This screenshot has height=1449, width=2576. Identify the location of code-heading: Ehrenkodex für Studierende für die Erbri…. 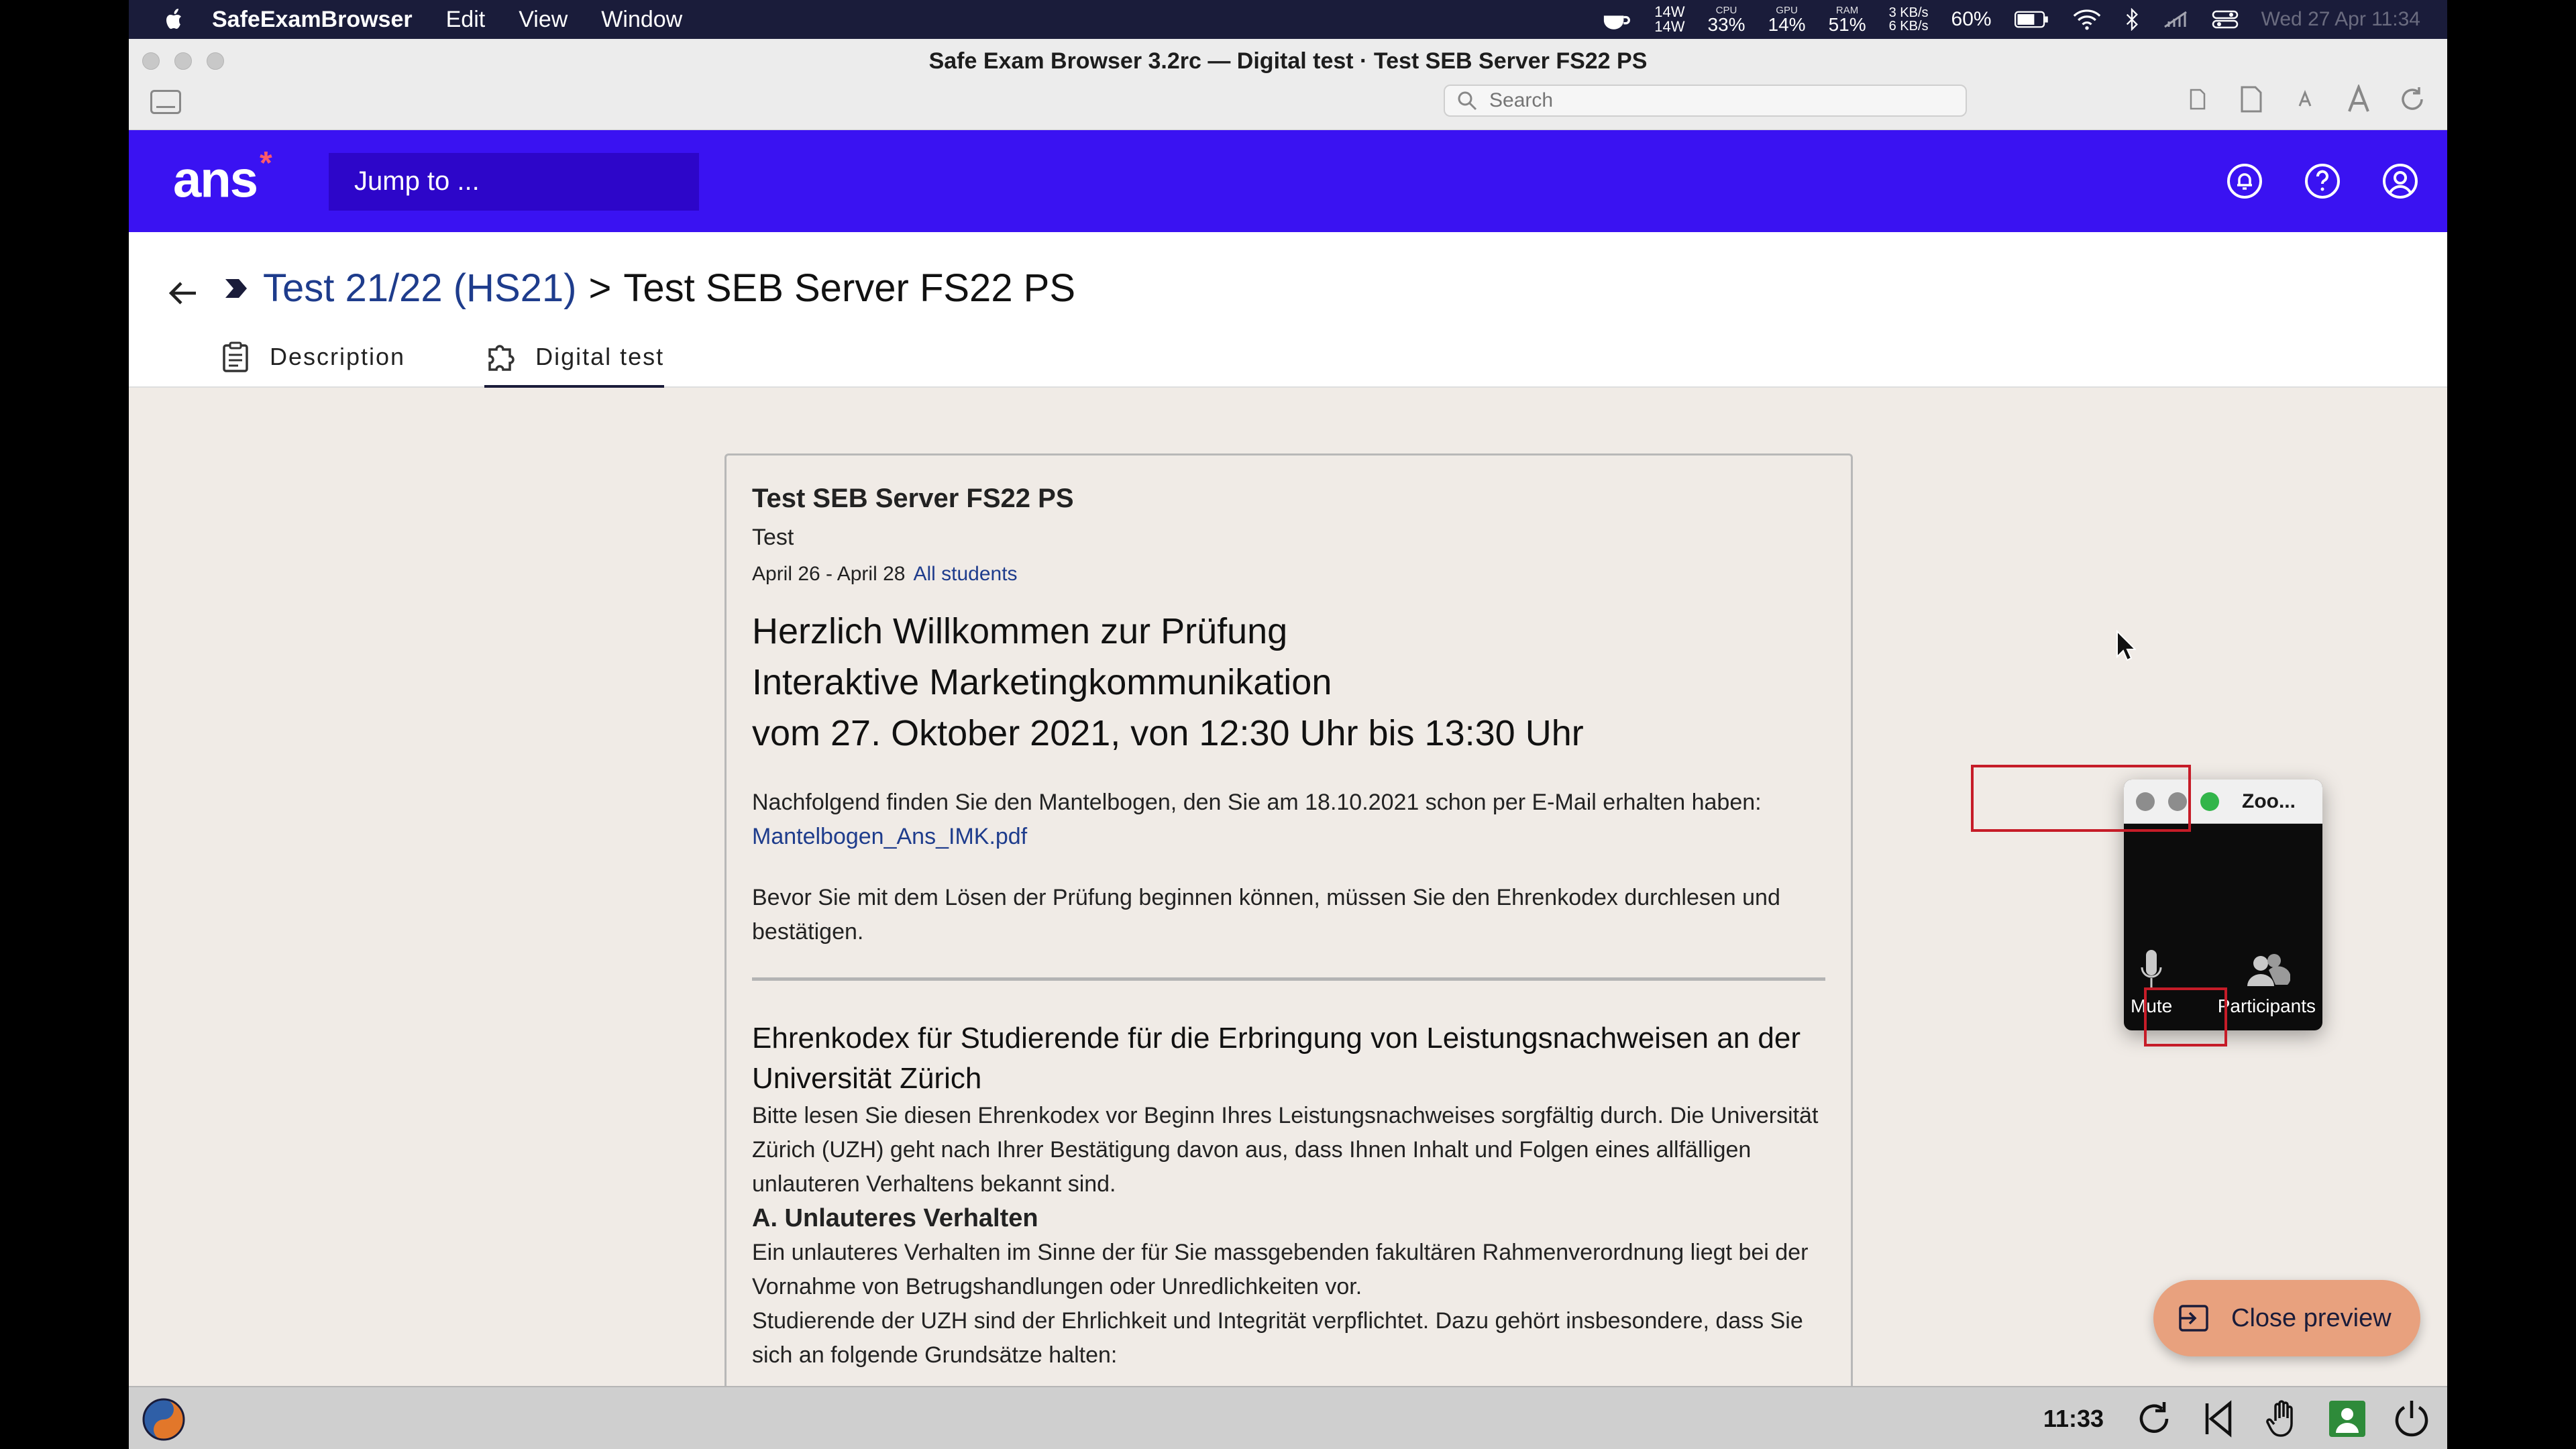
(1276, 1058).